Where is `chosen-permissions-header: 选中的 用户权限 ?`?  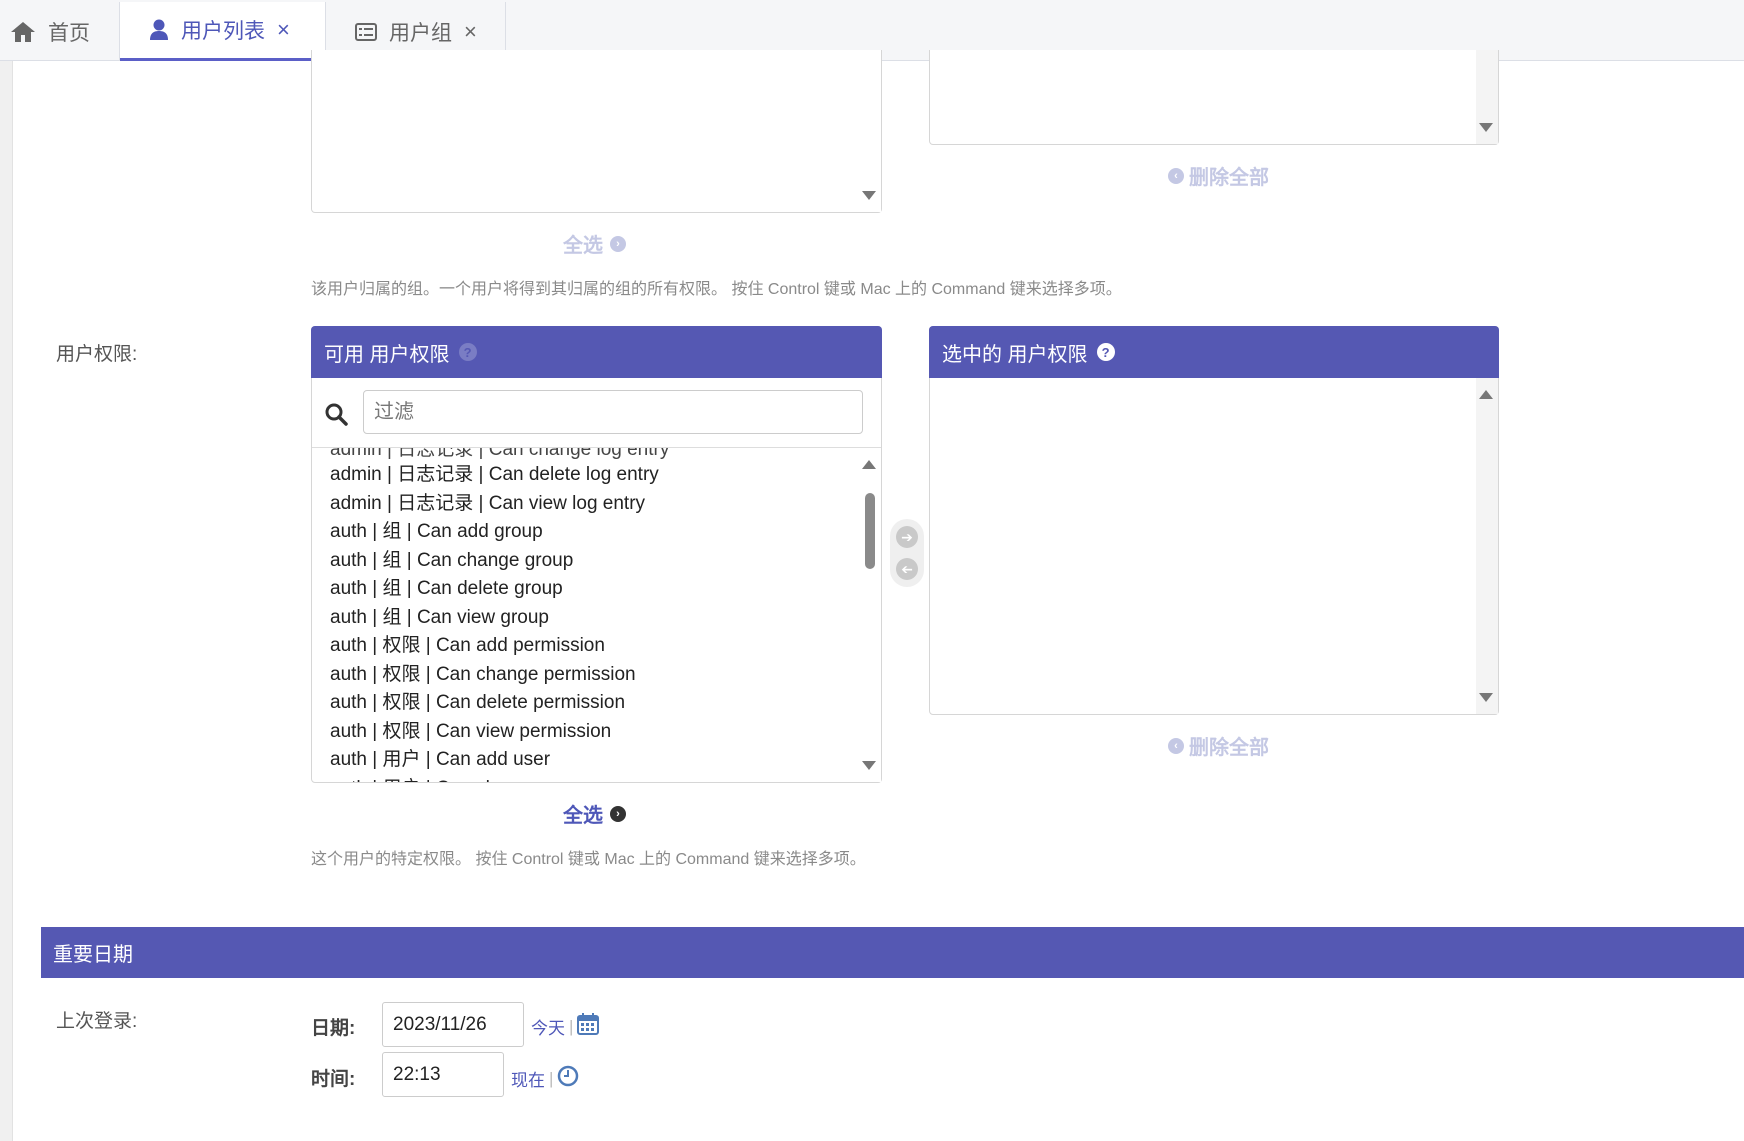 chosen-permissions-header: 选中的 用户权限 ? is located at coordinates (1214, 352).